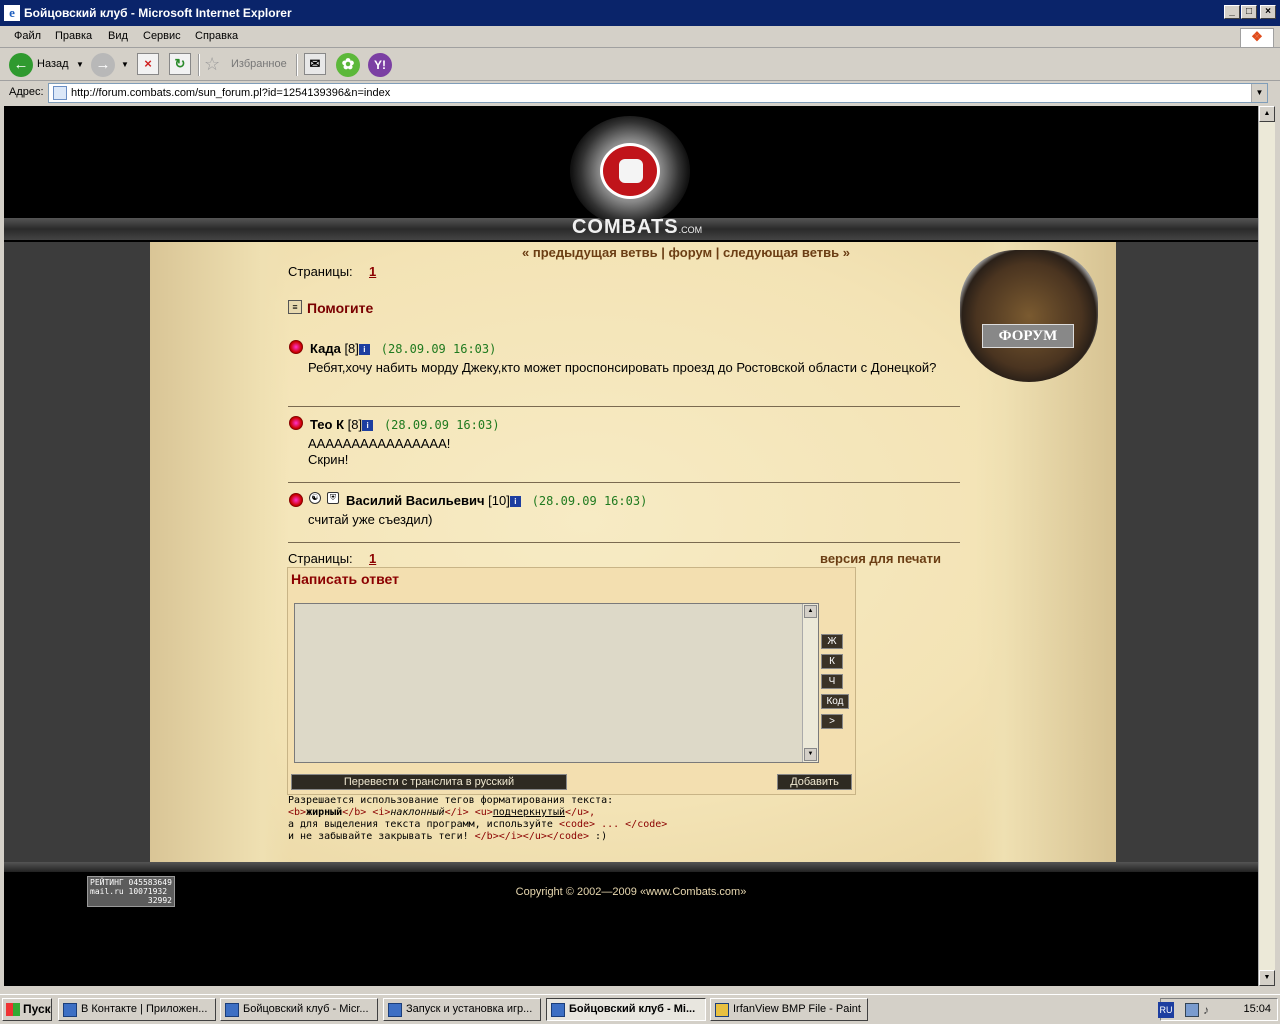 The height and width of the screenshot is (1024, 1280). Describe the element at coordinates (37, 1009) in the screenshot. I see `start-label: Пуск` at that location.